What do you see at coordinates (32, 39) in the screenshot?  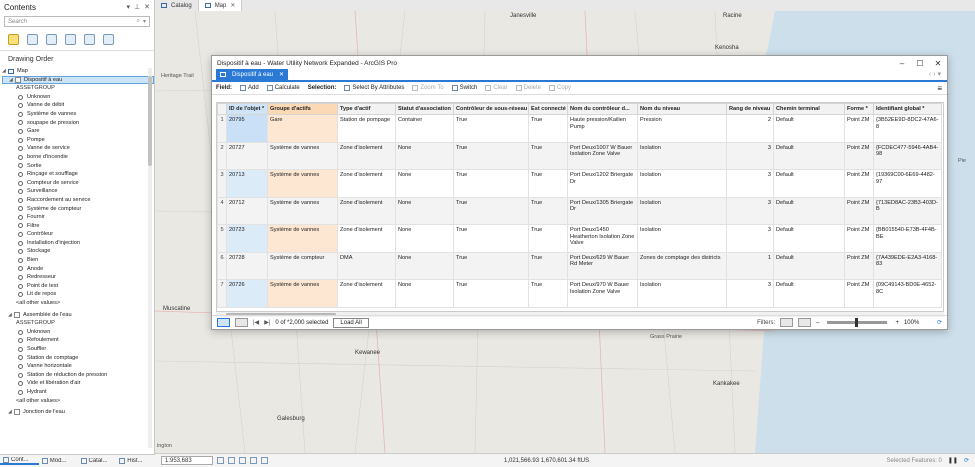 I see `list-by-data-source-icon` at bounding box center [32, 39].